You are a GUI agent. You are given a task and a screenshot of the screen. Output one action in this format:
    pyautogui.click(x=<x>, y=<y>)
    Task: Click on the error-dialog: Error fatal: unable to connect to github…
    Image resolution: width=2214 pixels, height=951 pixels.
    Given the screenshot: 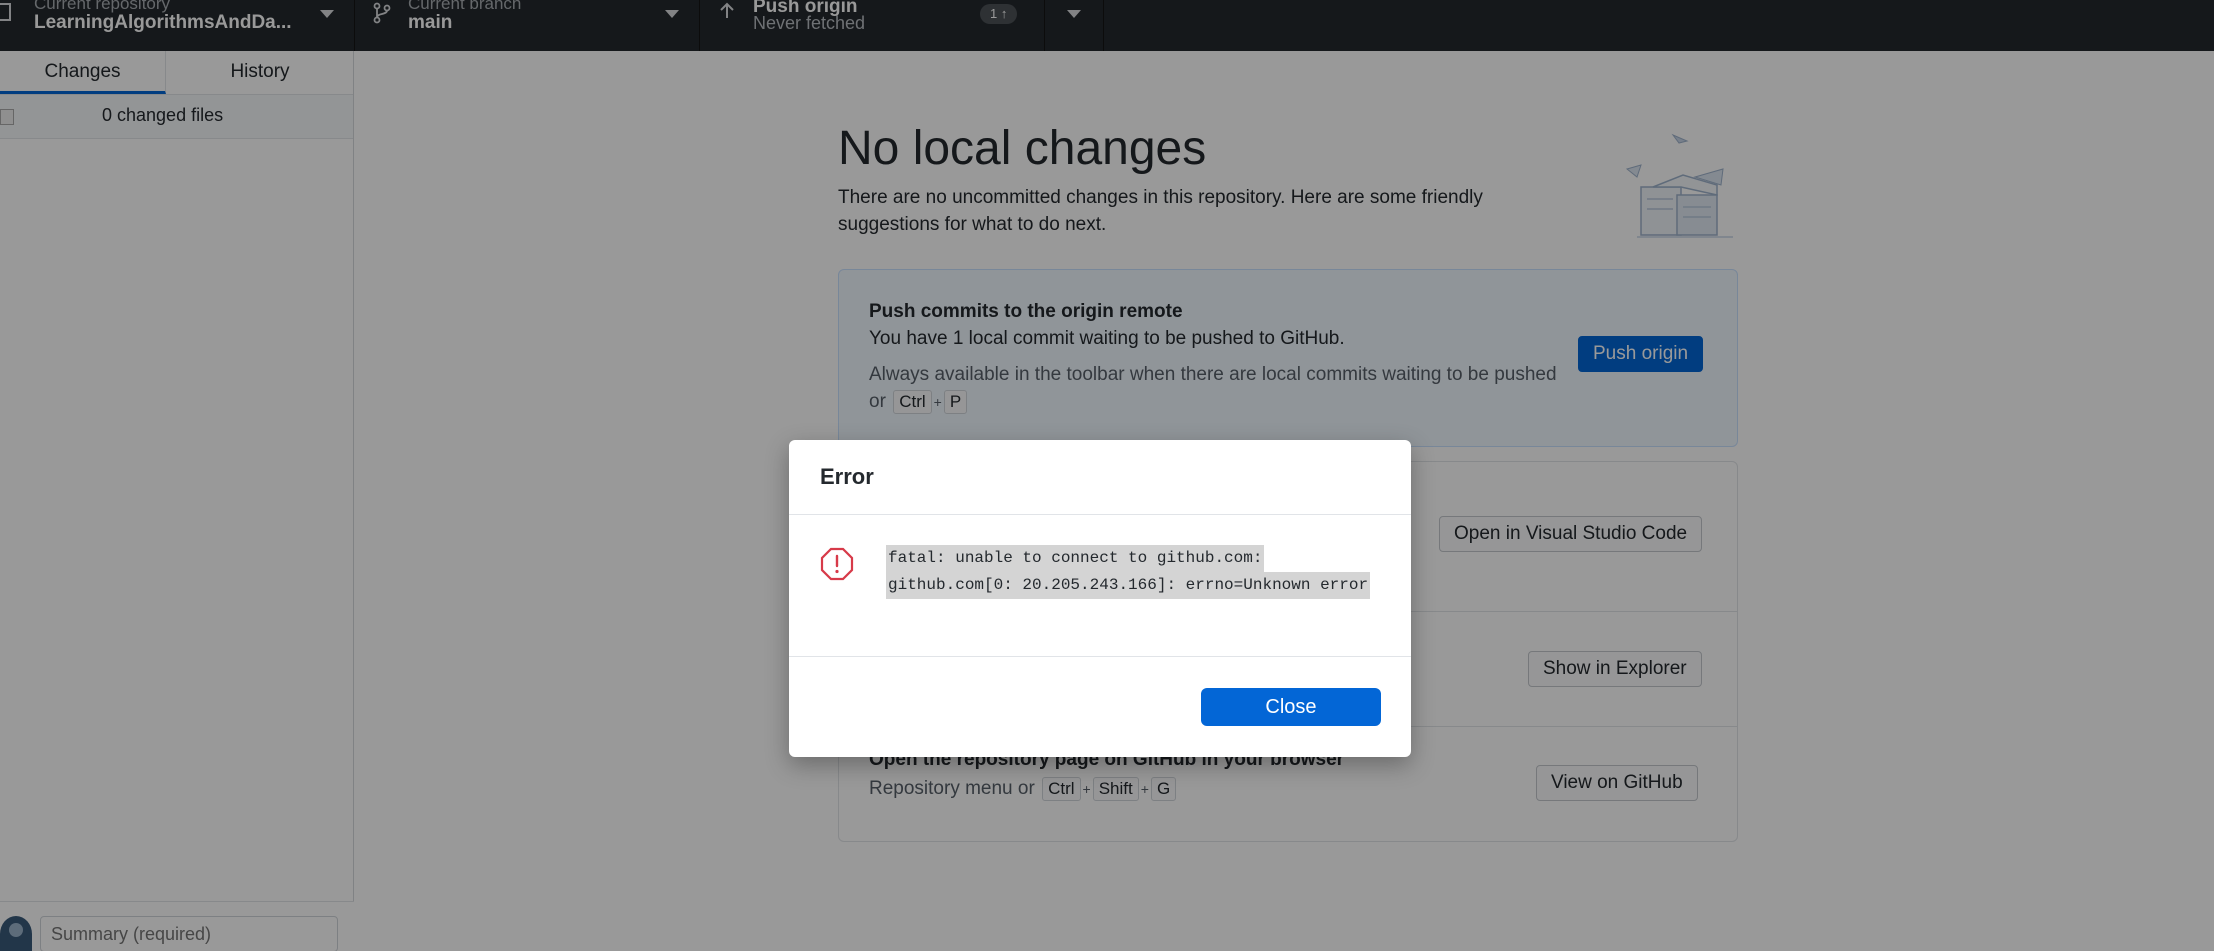 What is the action you would take?
    pyautogui.click(x=1100, y=598)
    